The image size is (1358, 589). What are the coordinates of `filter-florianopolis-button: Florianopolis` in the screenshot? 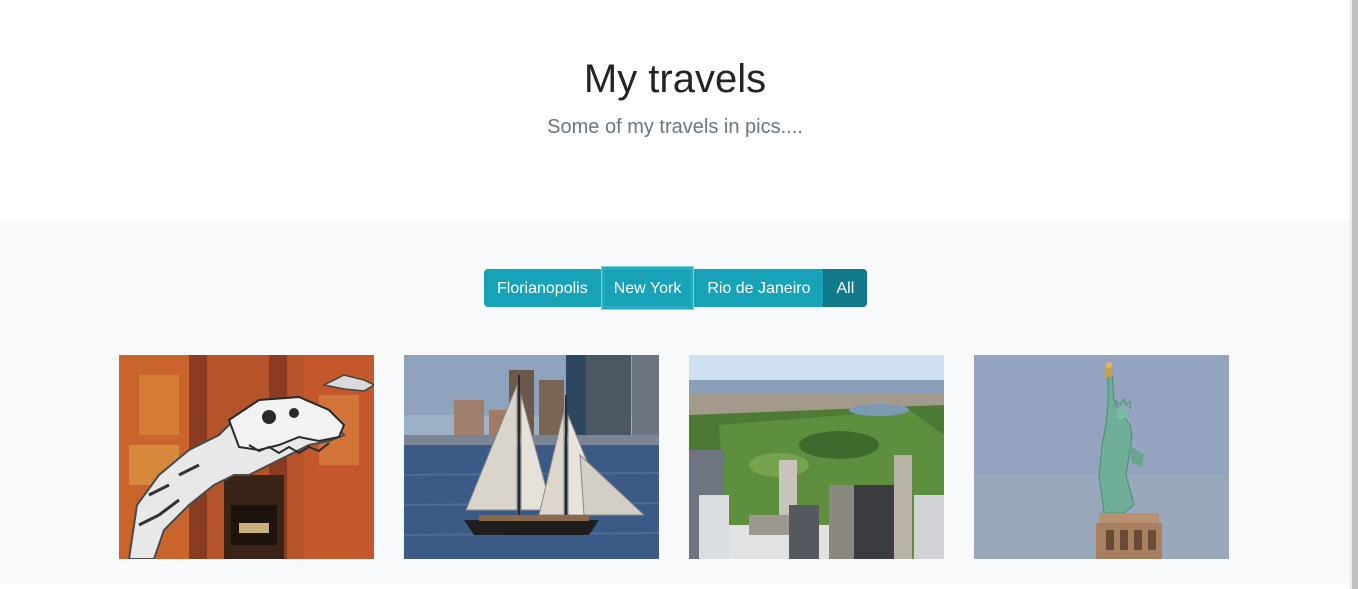 It's located at (542, 288).